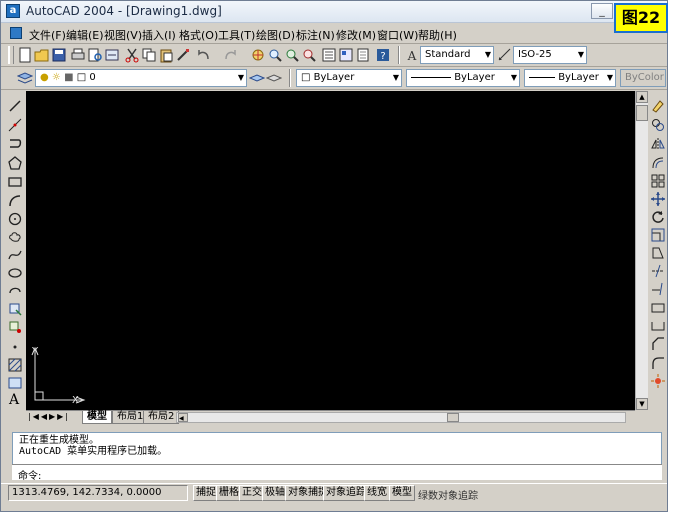 This screenshot has width=690, height=517. What do you see at coordinates (363, 55) in the screenshot?
I see `tool-palettes-icon` at bounding box center [363, 55].